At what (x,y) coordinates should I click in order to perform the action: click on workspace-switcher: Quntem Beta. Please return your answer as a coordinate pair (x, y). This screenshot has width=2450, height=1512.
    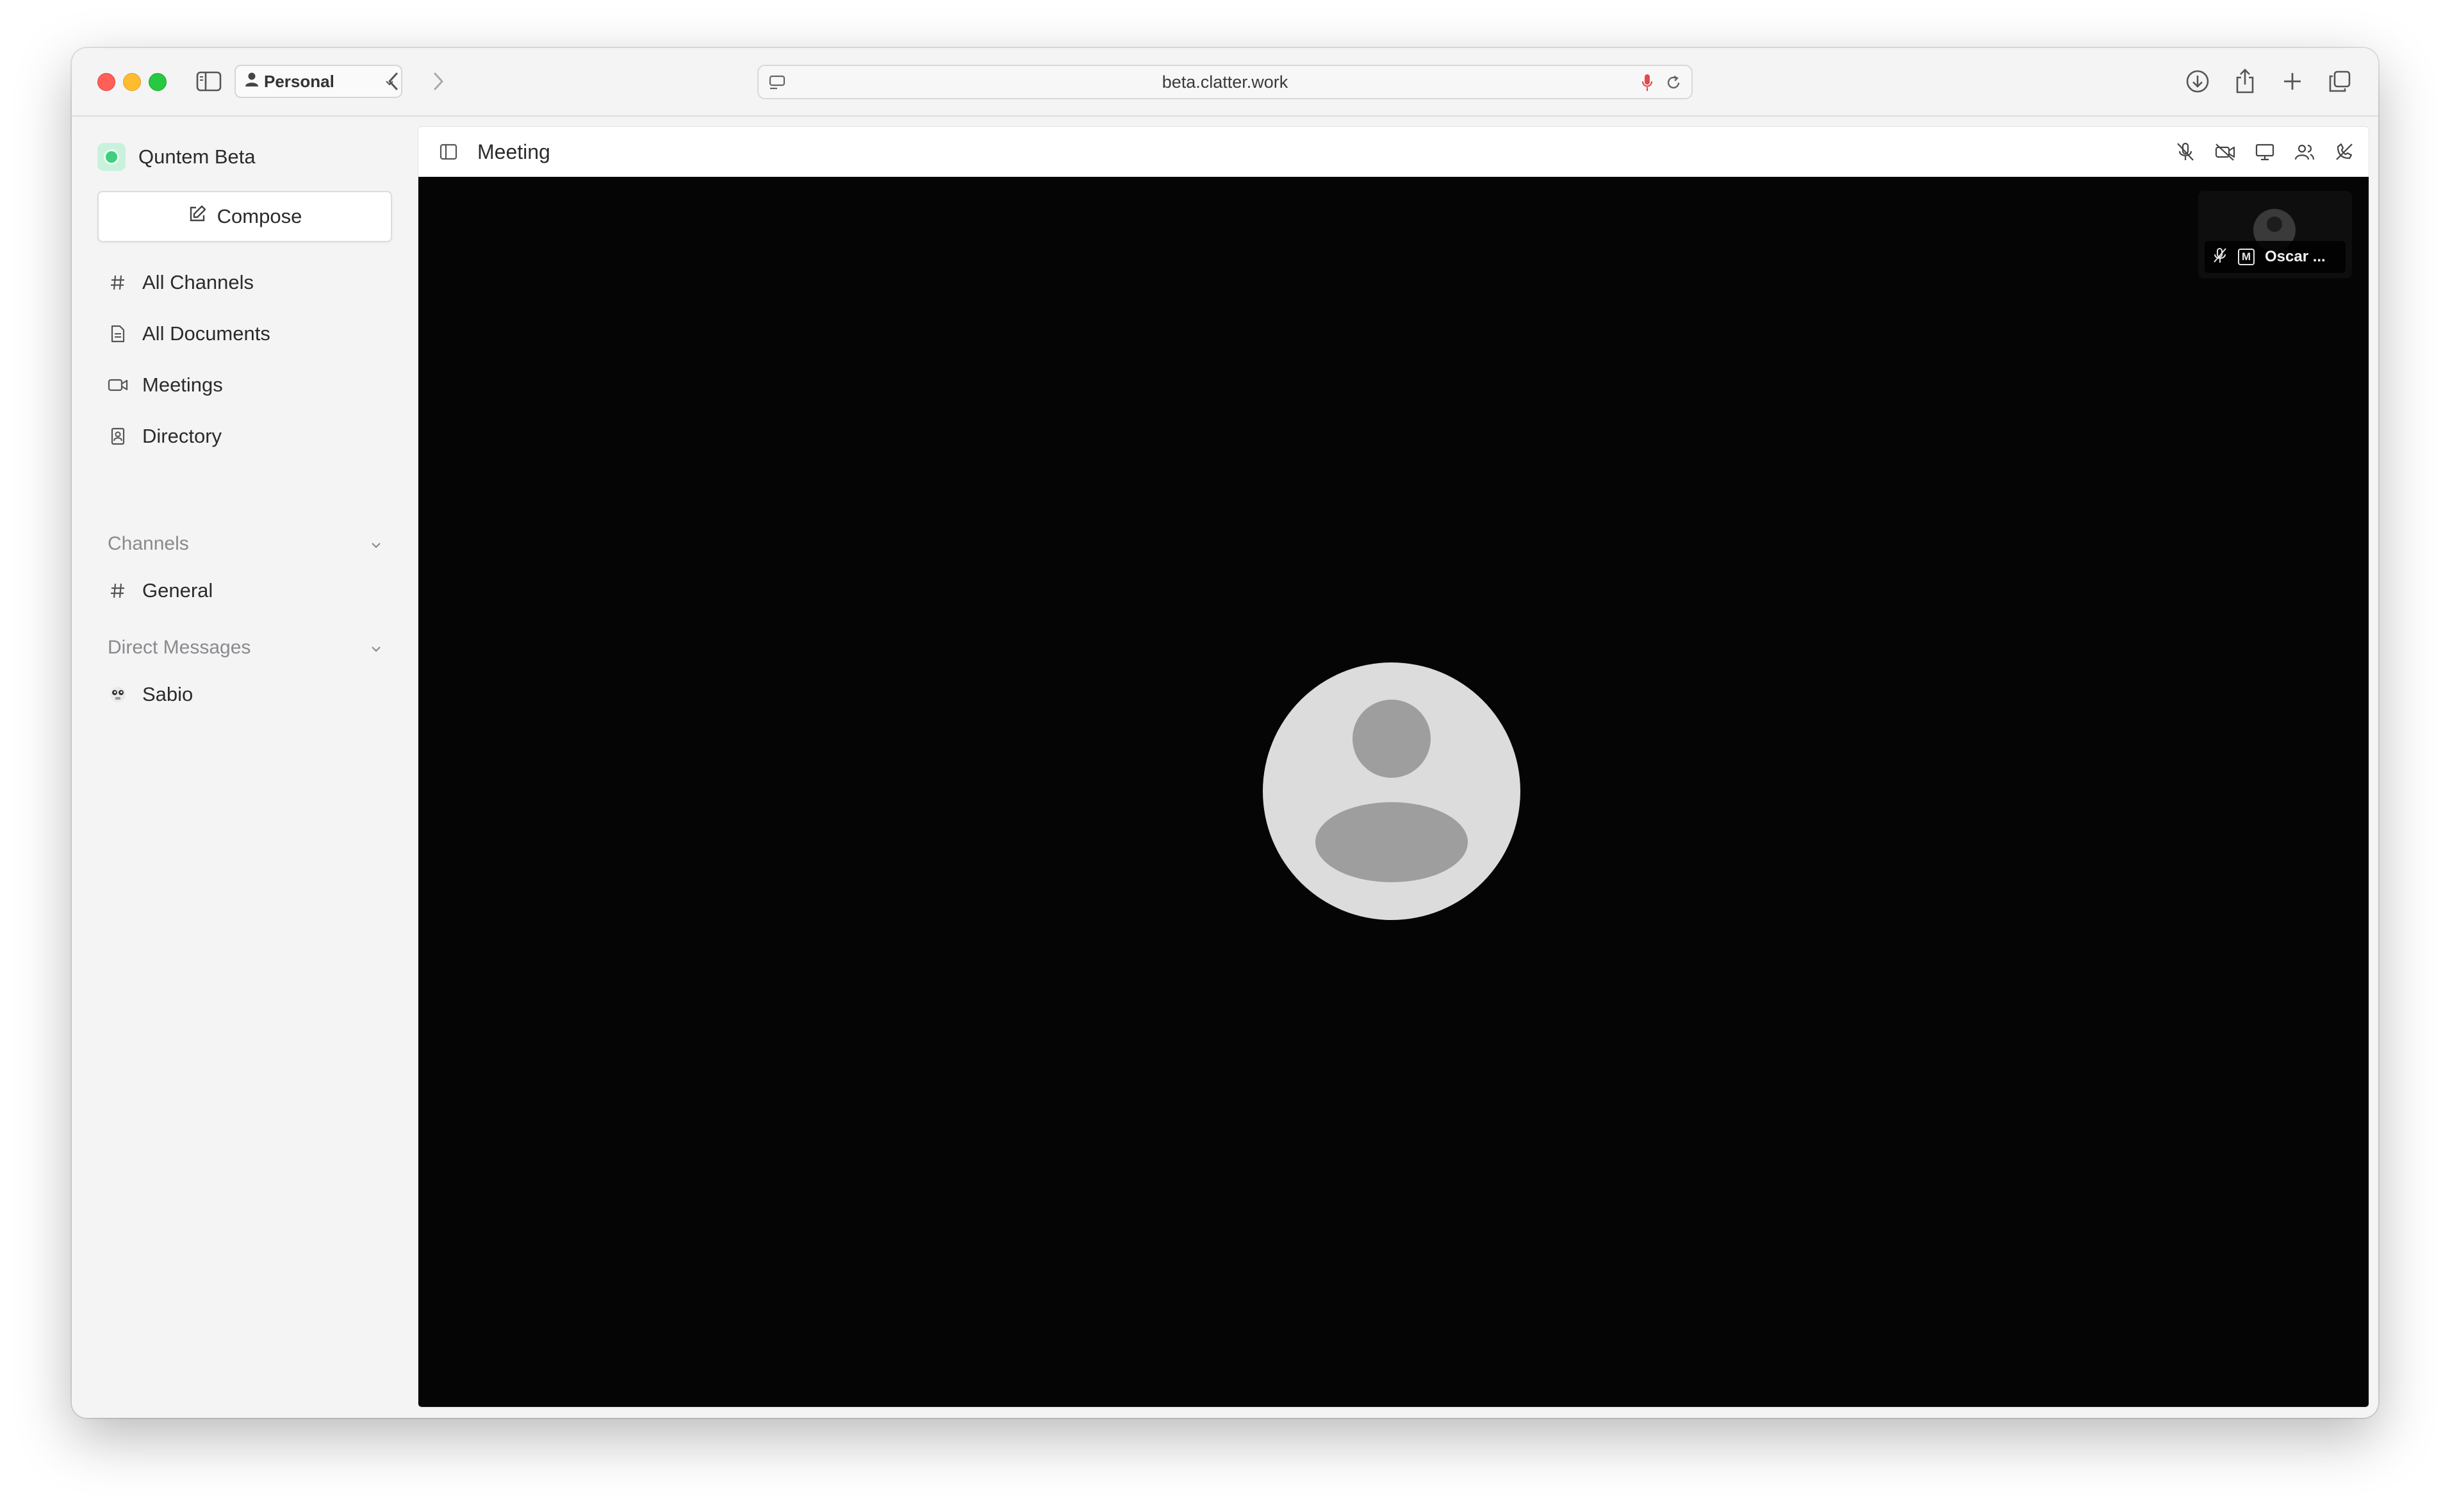
    Looking at the image, I should click on (176, 157).